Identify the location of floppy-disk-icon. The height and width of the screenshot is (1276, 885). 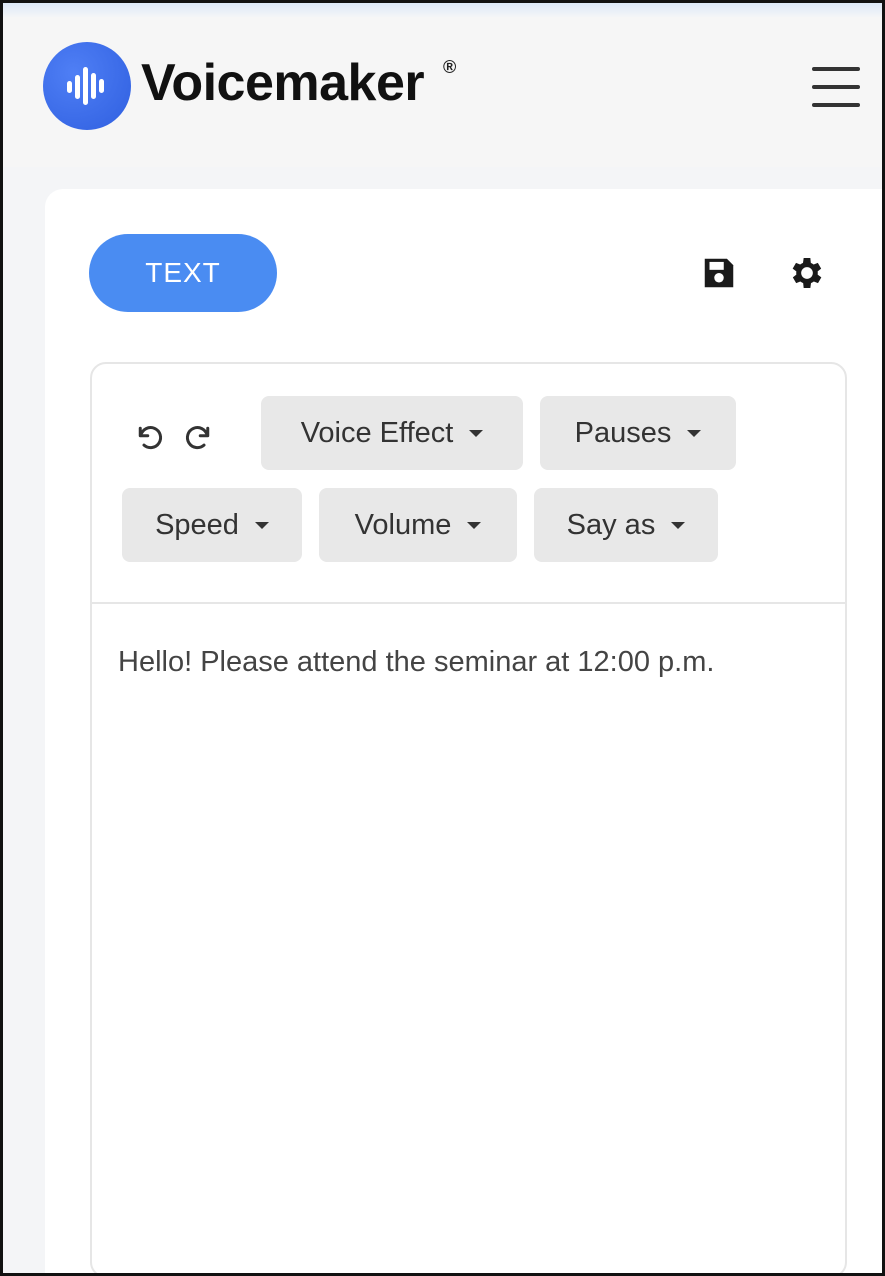
(719, 273).